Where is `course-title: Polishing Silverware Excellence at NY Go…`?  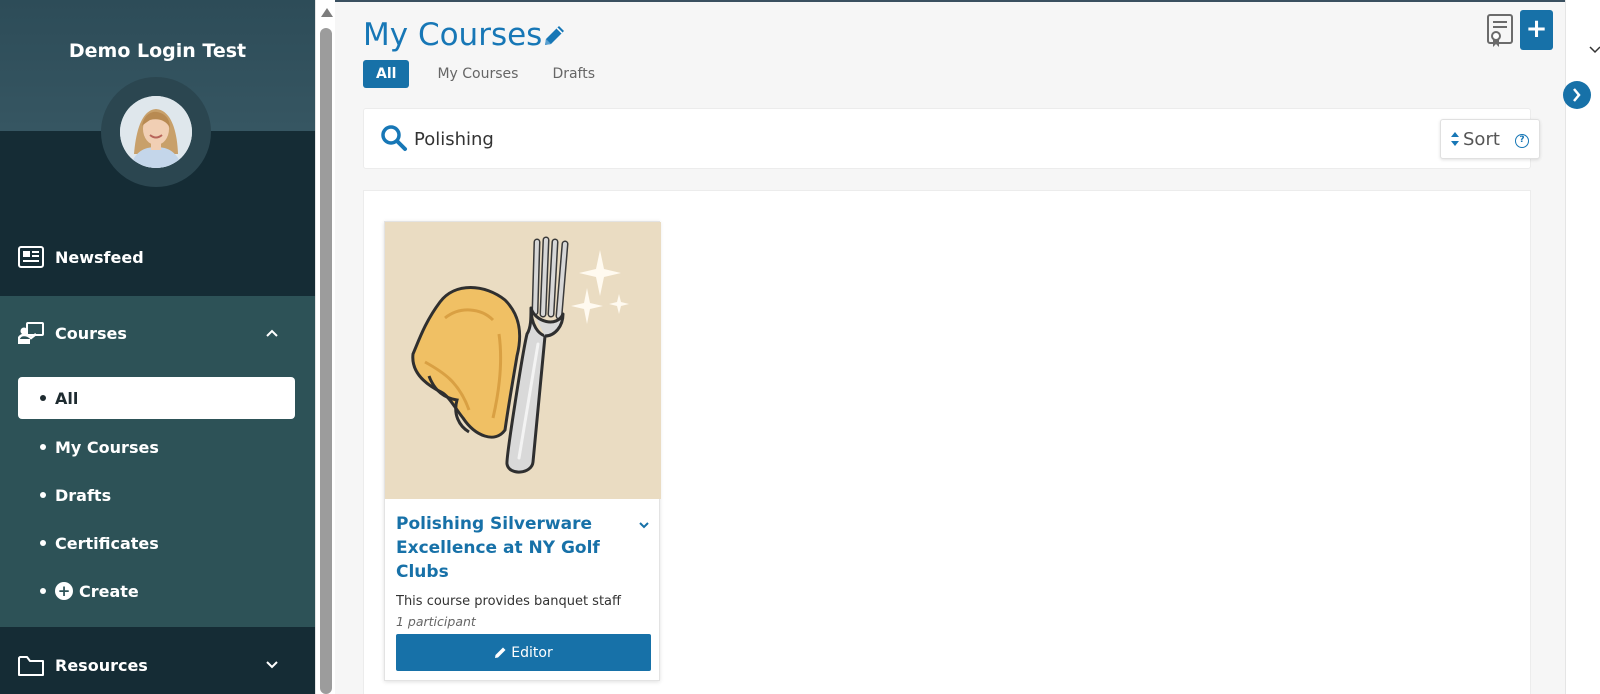
course-title: Polishing Silverware Excellence at NY Go… is located at coordinates (516, 548).